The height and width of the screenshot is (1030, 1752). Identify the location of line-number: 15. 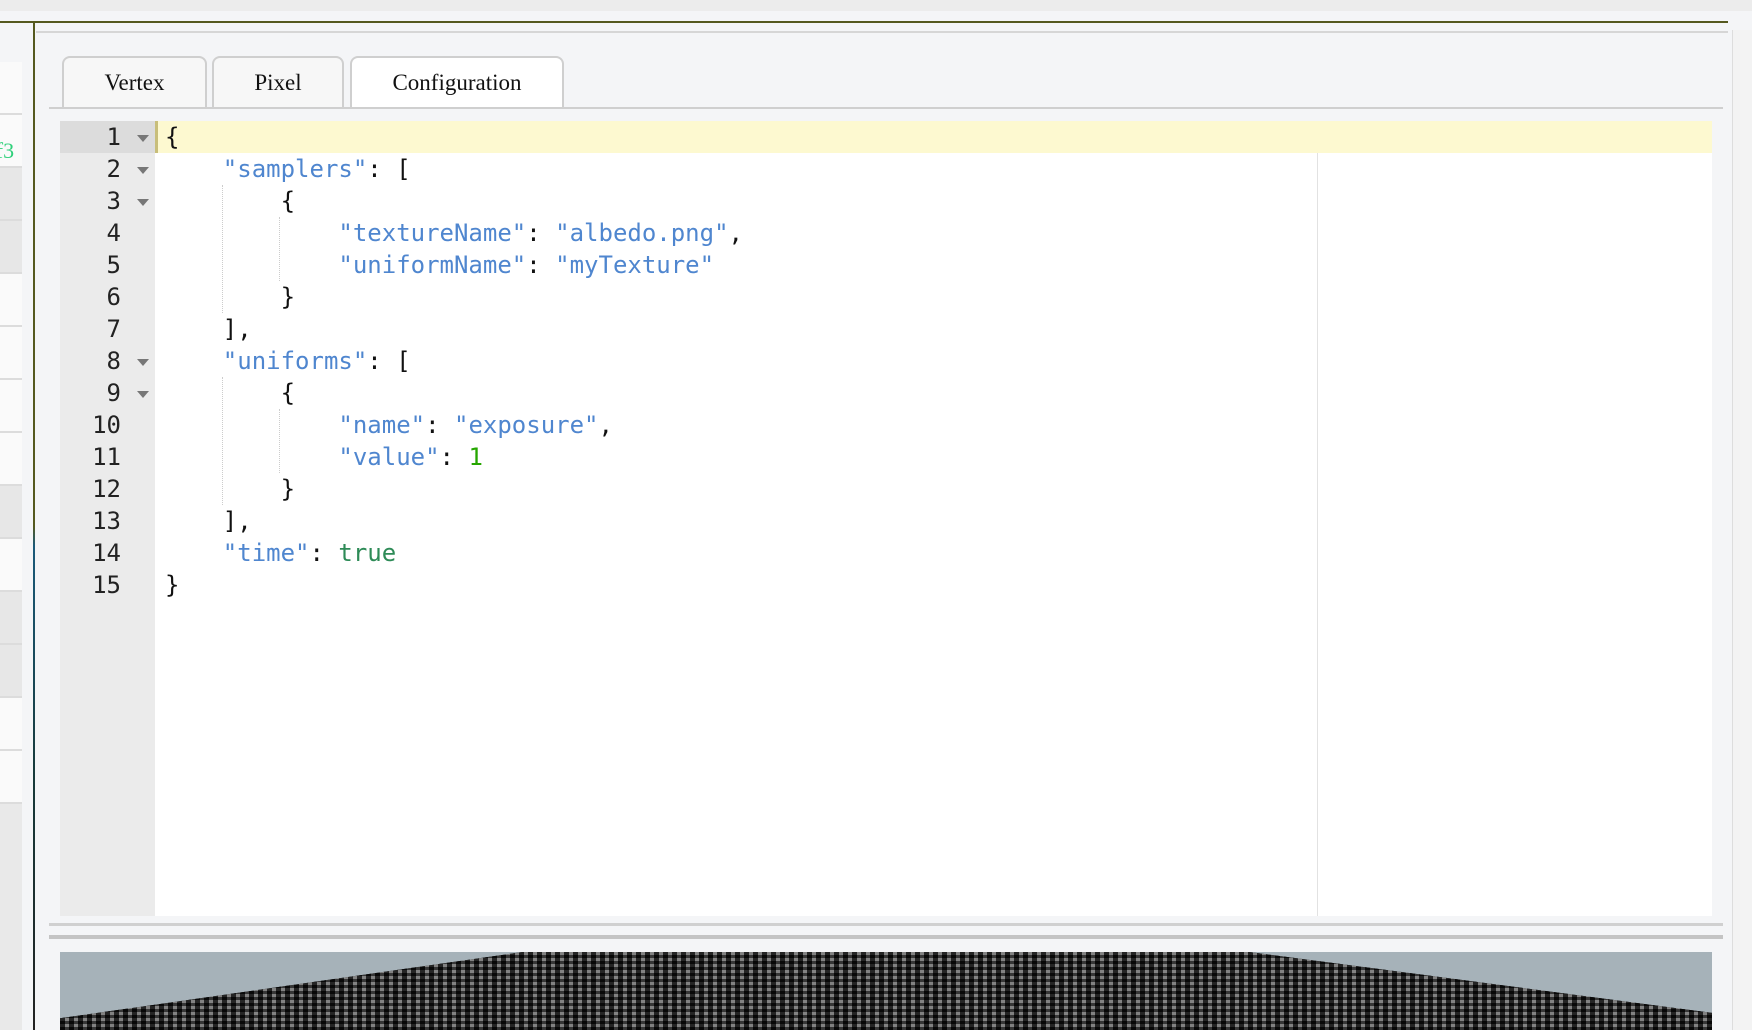
(106, 585).